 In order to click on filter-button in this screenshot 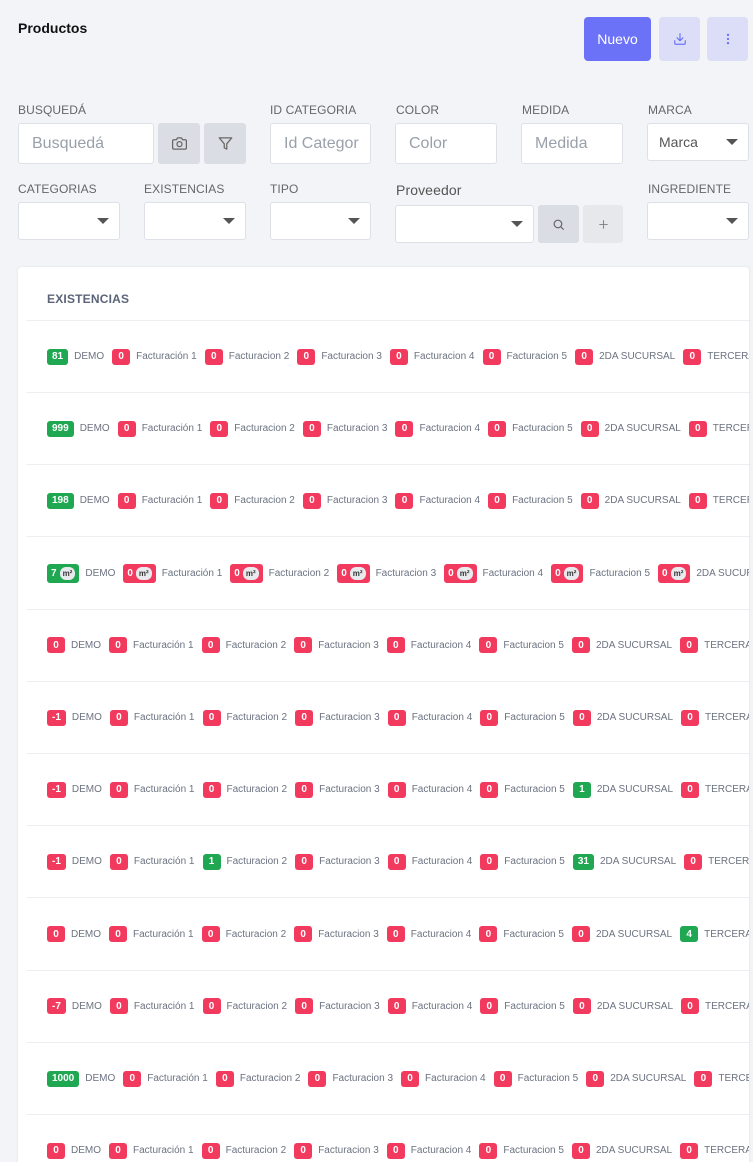, I will do `click(225, 143)`.